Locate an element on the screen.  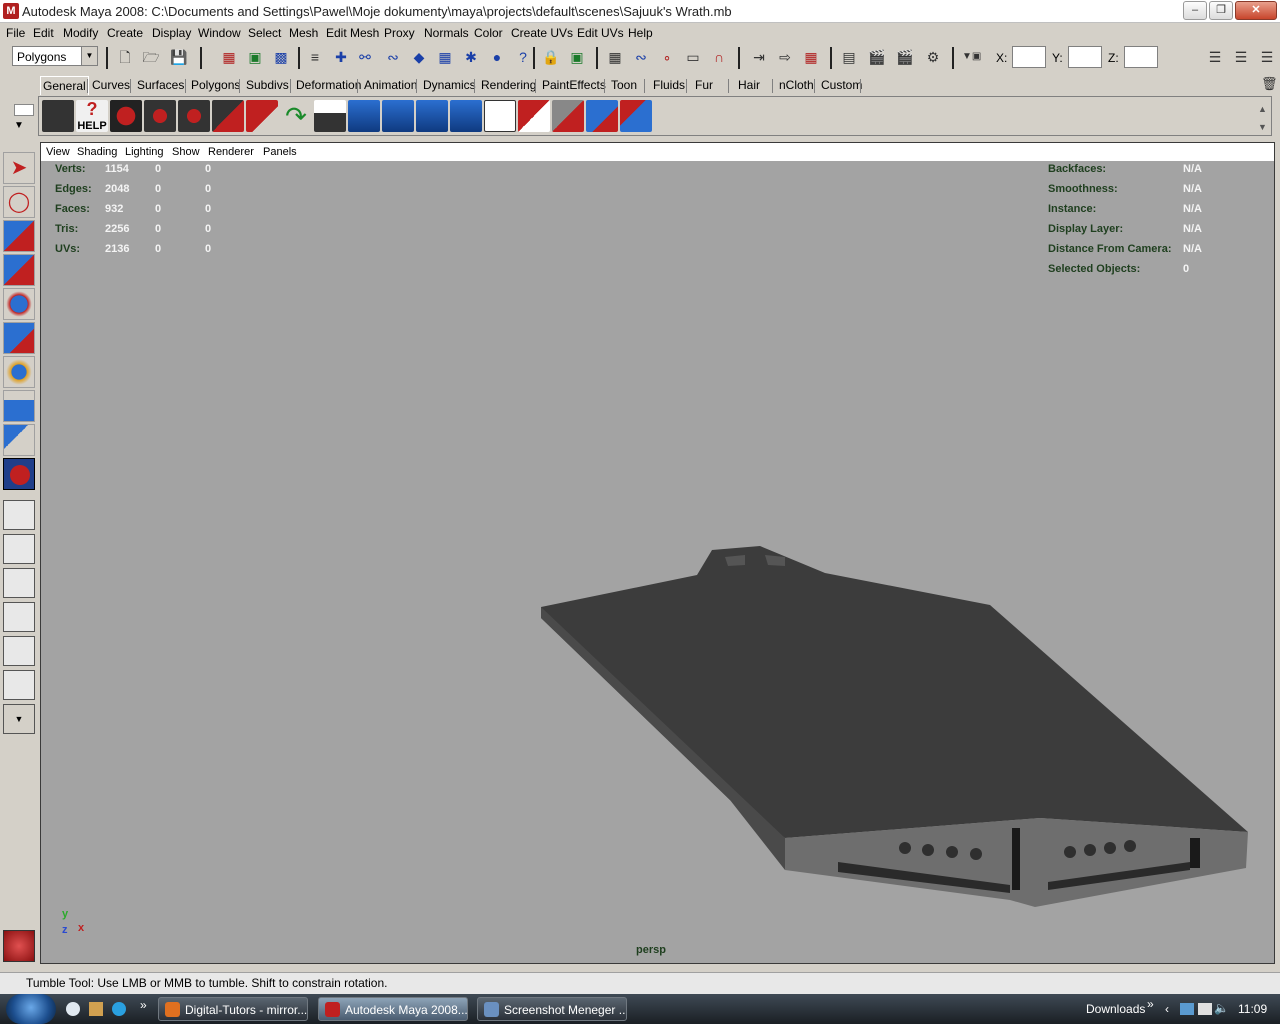
menu-normals: Normals is located at coordinates (446, 33).